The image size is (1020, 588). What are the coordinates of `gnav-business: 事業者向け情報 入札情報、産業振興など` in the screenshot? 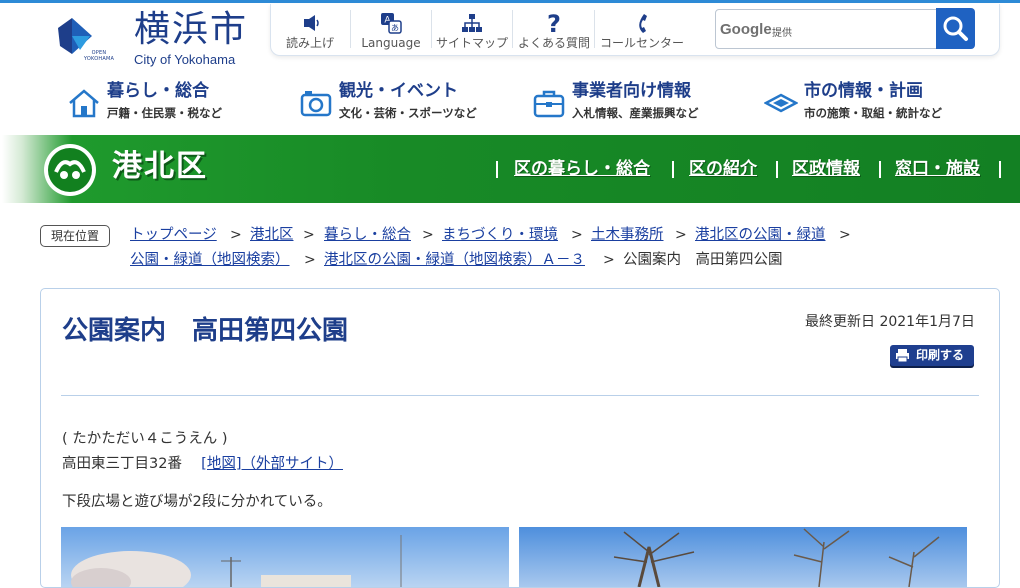 It's located at (632, 104).